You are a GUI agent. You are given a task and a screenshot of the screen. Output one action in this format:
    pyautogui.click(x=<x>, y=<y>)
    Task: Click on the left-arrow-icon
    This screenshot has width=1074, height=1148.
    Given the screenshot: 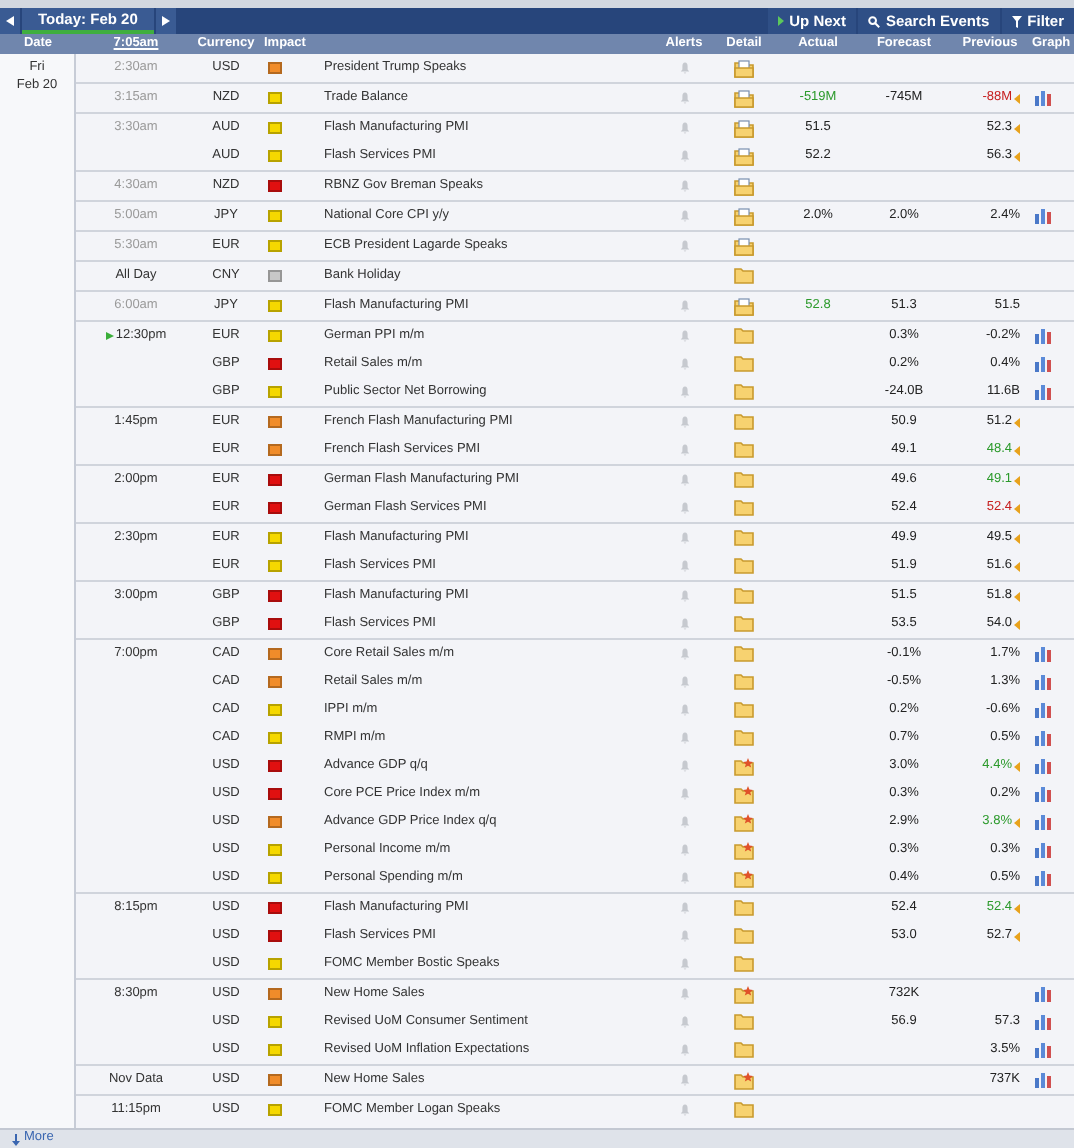 What is the action you would take?
    pyautogui.click(x=10, y=21)
    